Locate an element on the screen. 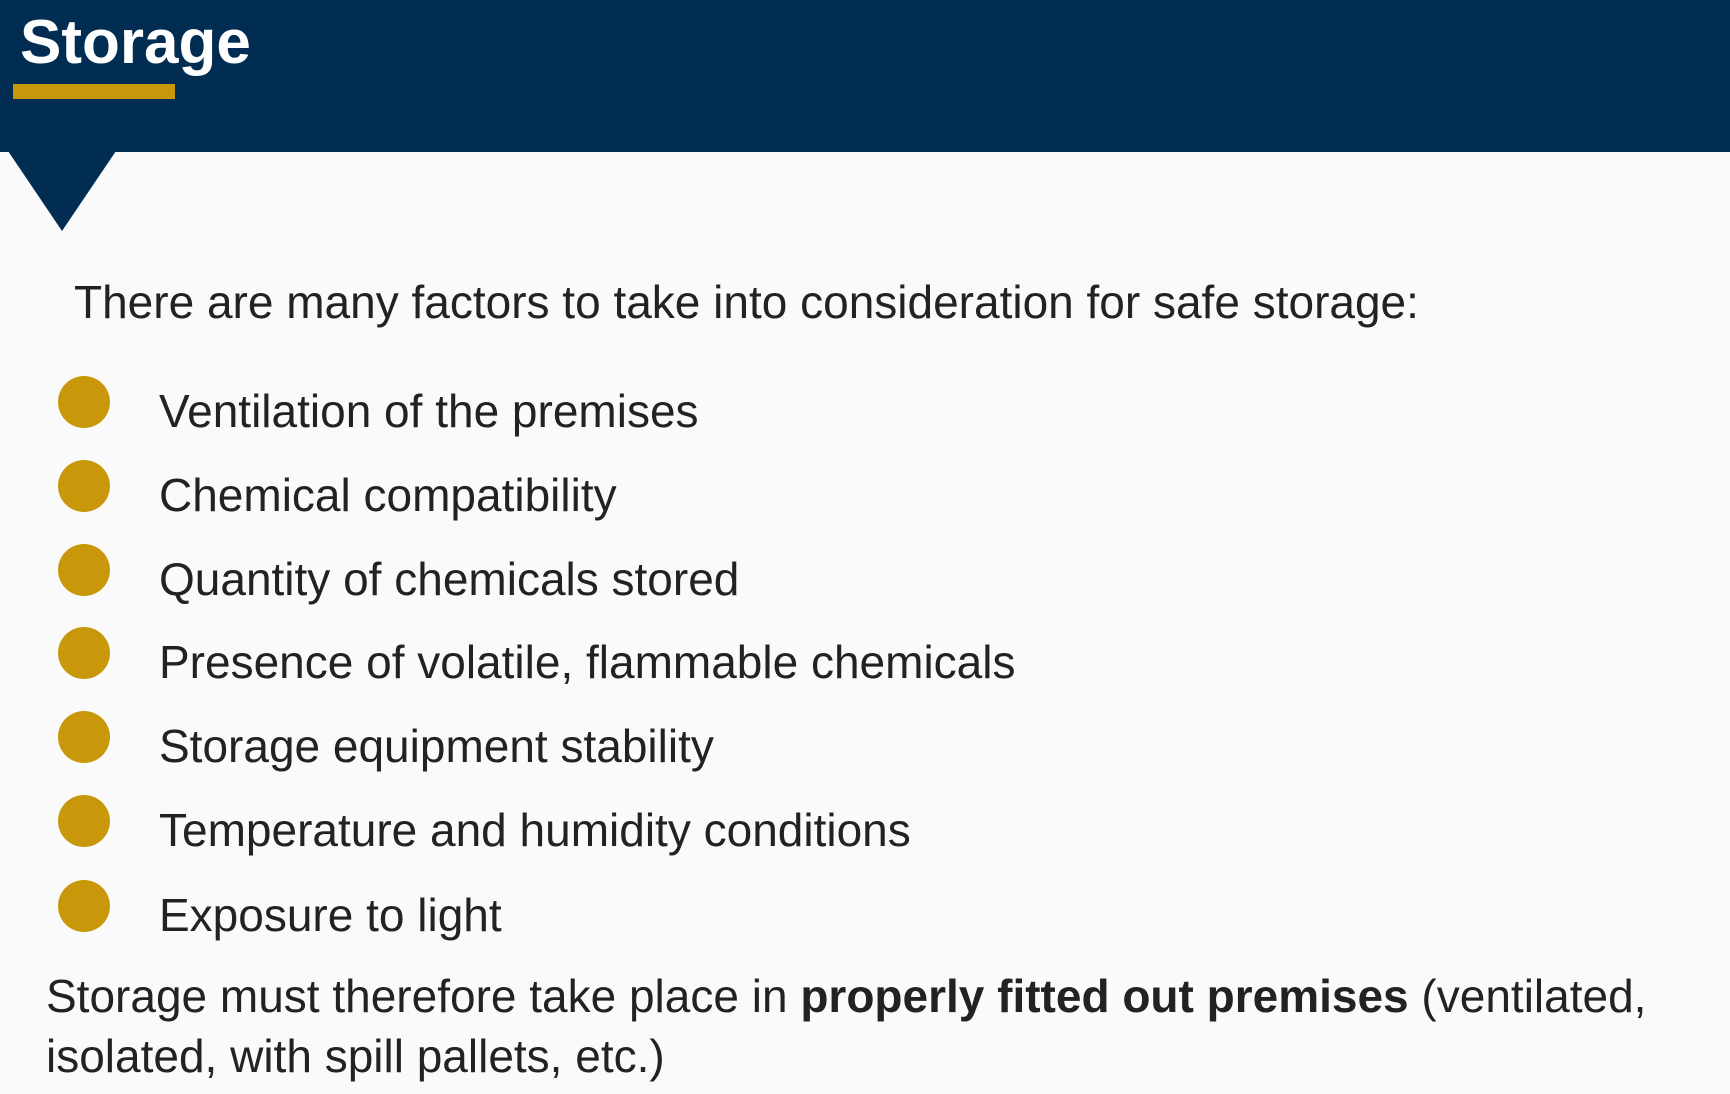 Image resolution: width=1730 pixels, height=1094 pixels. conclusion-emphasis: properly fitted out premises is located at coordinates (1104, 996).